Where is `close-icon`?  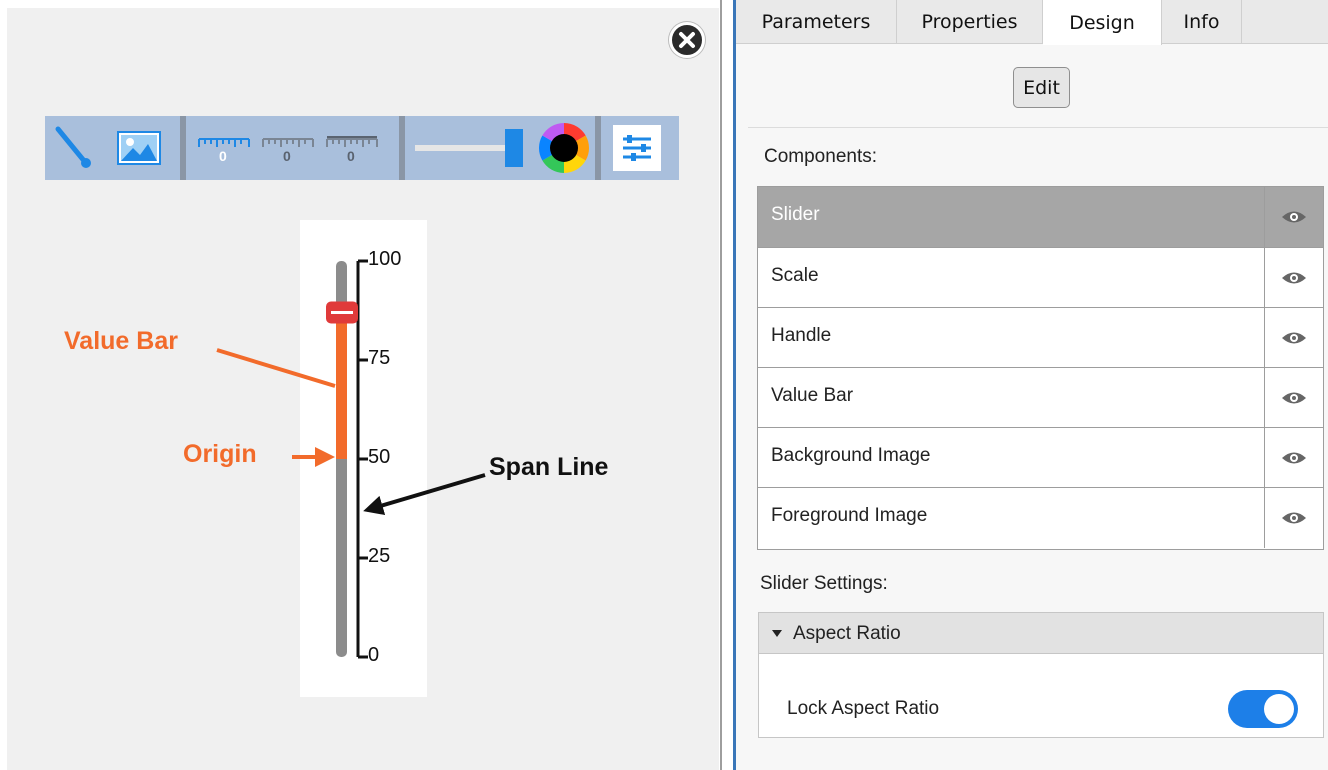 close-icon is located at coordinates (687, 40).